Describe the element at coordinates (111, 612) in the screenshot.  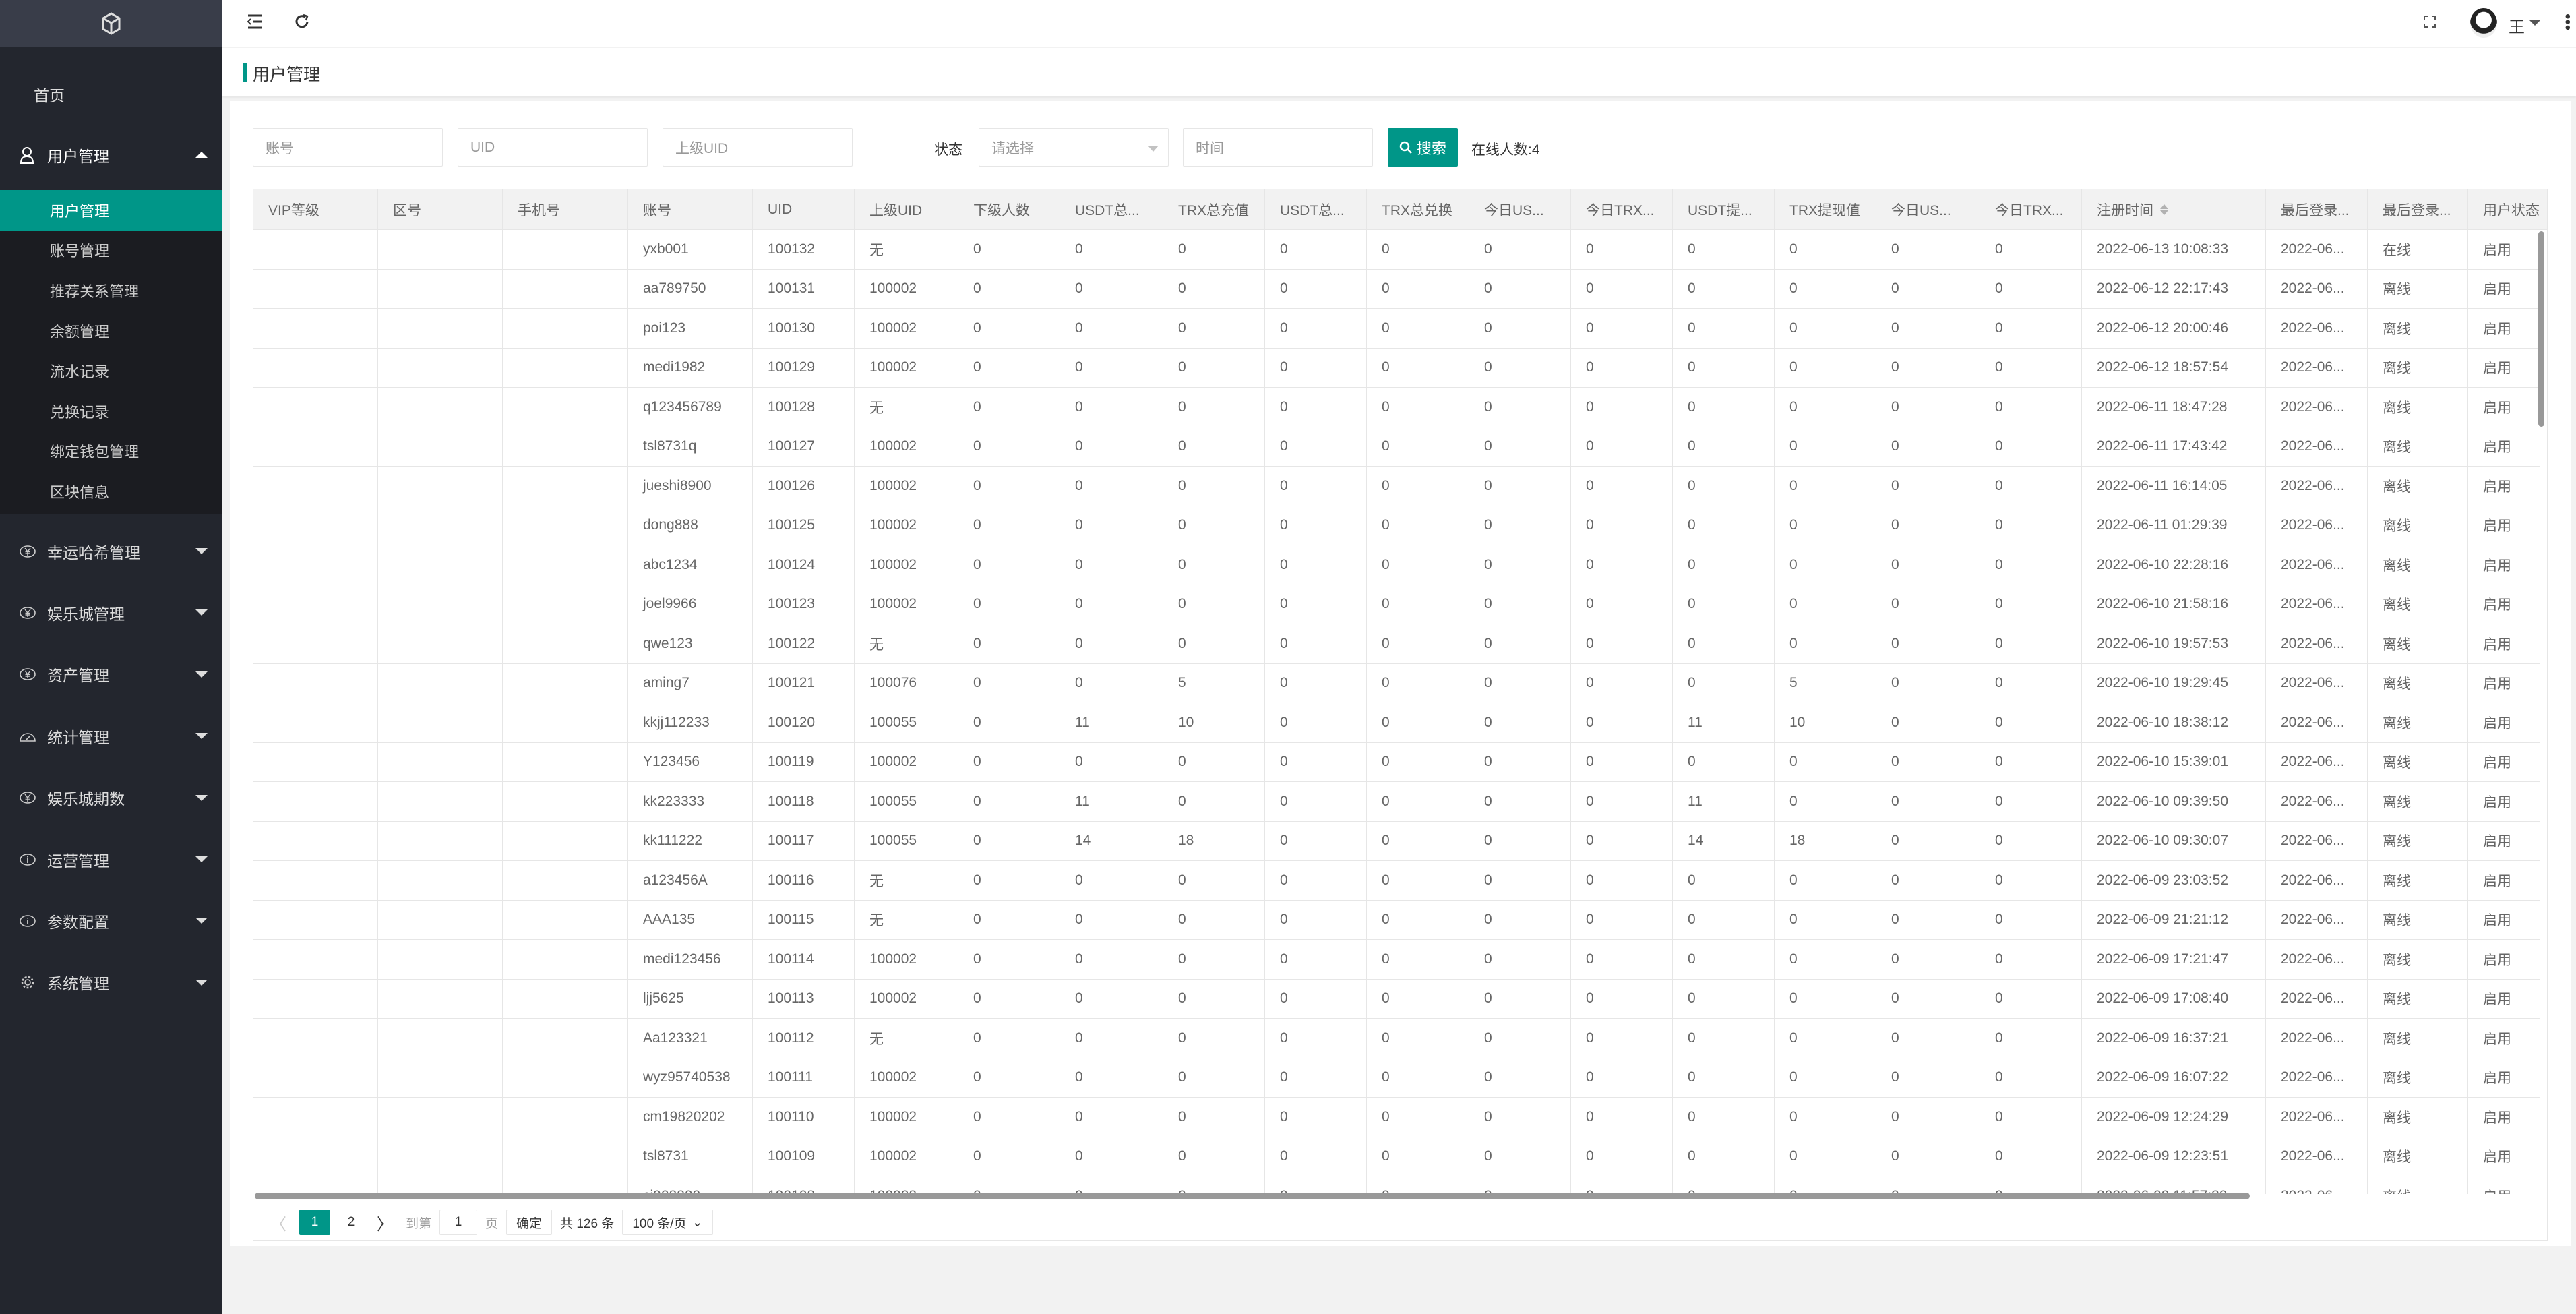
I see `sidebar-group: 娱乐城管理` at that location.